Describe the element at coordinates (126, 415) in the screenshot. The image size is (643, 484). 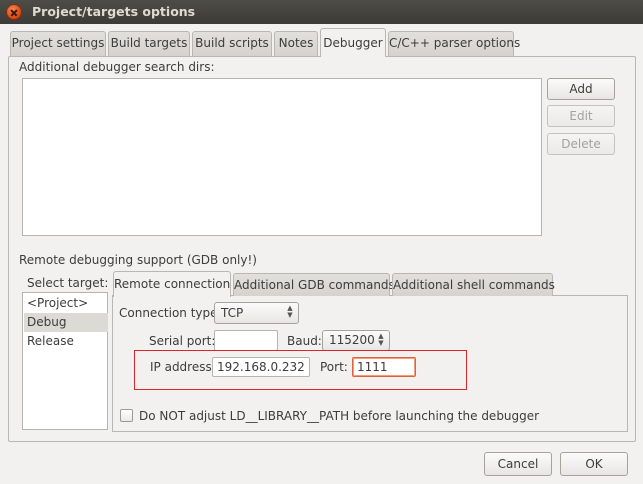
I see `ld-library-path-checkbox` at that location.